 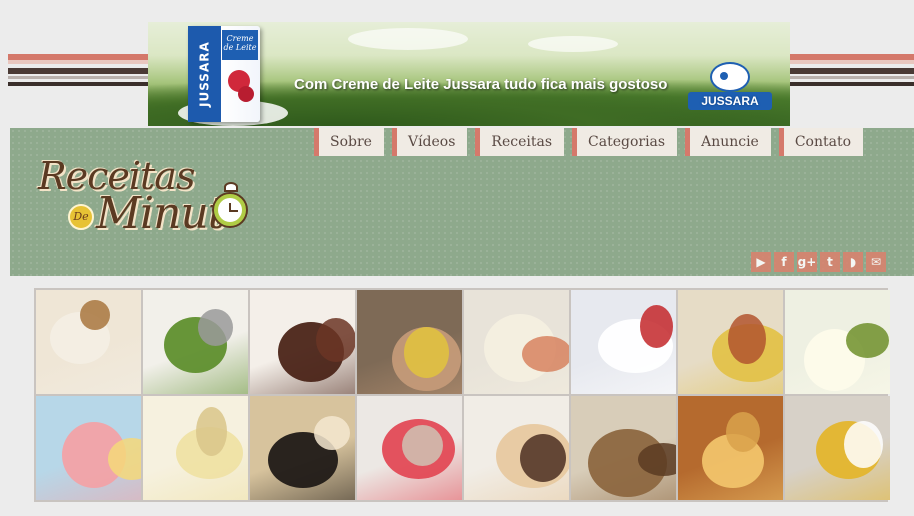 I want to click on site-logo: Receitas De Minut, so click(x=148, y=204).